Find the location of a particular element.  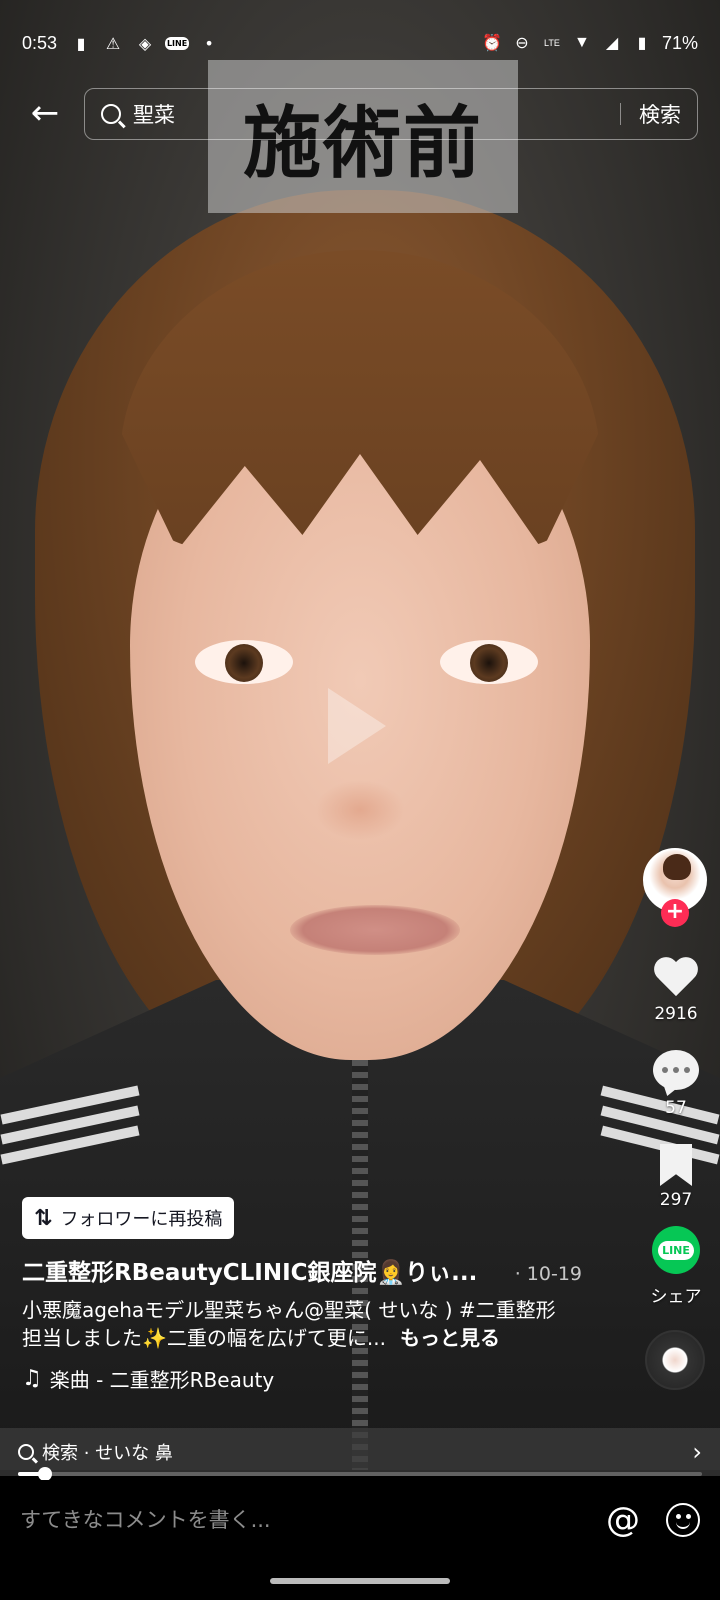

comment-icon is located at coordinates (676, 1070).